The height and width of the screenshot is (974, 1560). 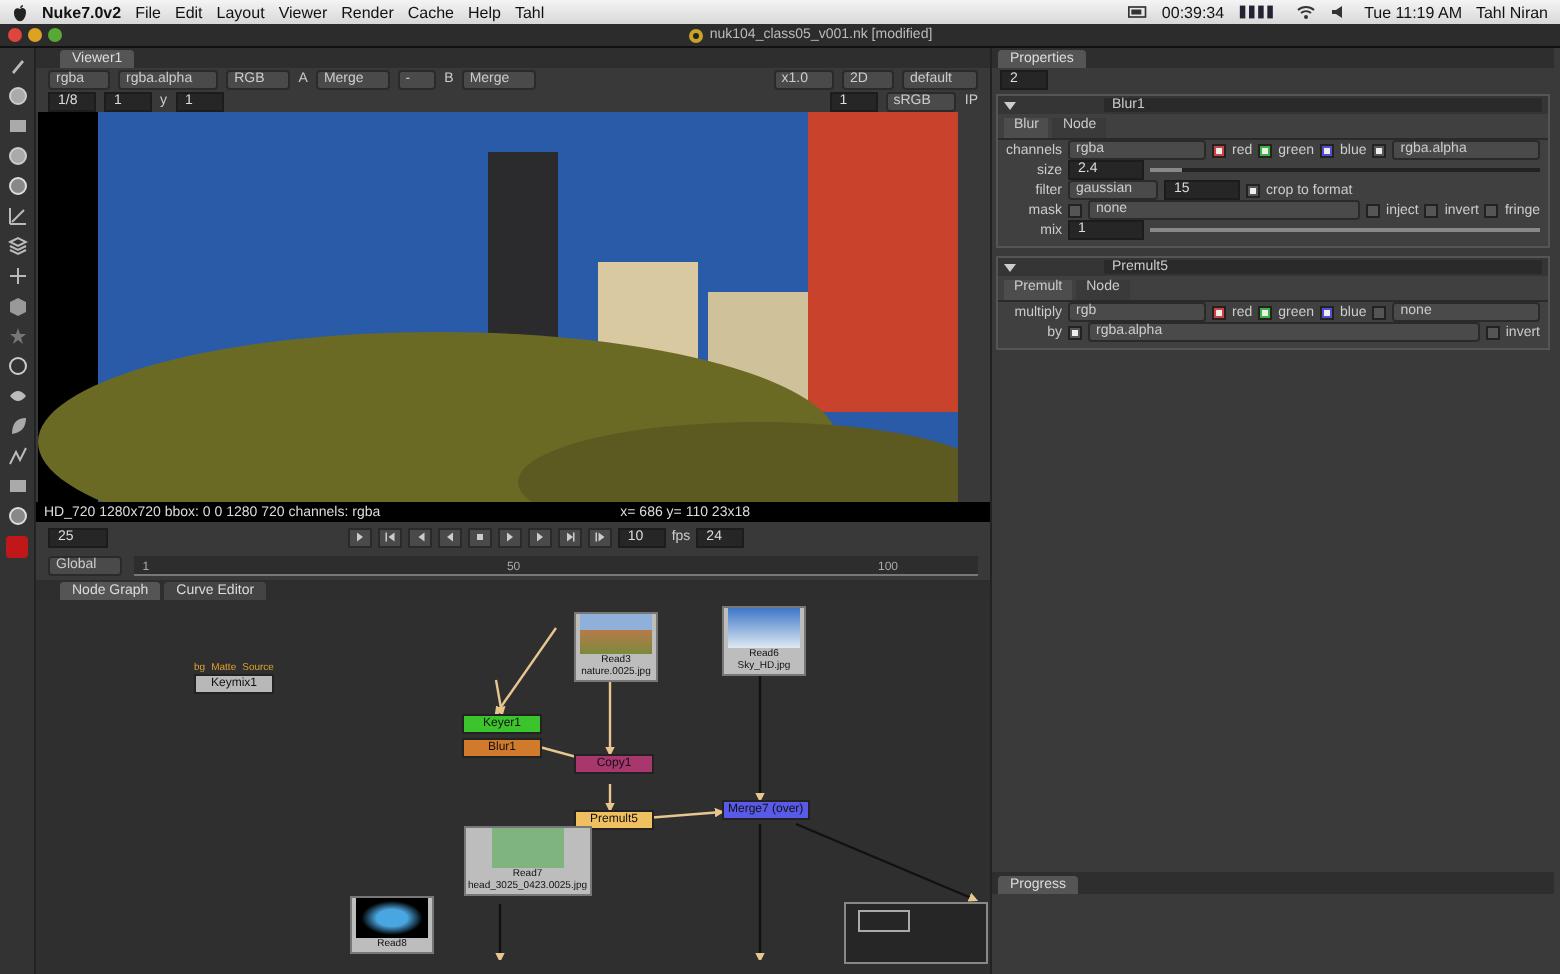 What do you see at coordinates (17, 516) in the screenshot?
I see `gauge-icon` at bounding box center [17, 516].